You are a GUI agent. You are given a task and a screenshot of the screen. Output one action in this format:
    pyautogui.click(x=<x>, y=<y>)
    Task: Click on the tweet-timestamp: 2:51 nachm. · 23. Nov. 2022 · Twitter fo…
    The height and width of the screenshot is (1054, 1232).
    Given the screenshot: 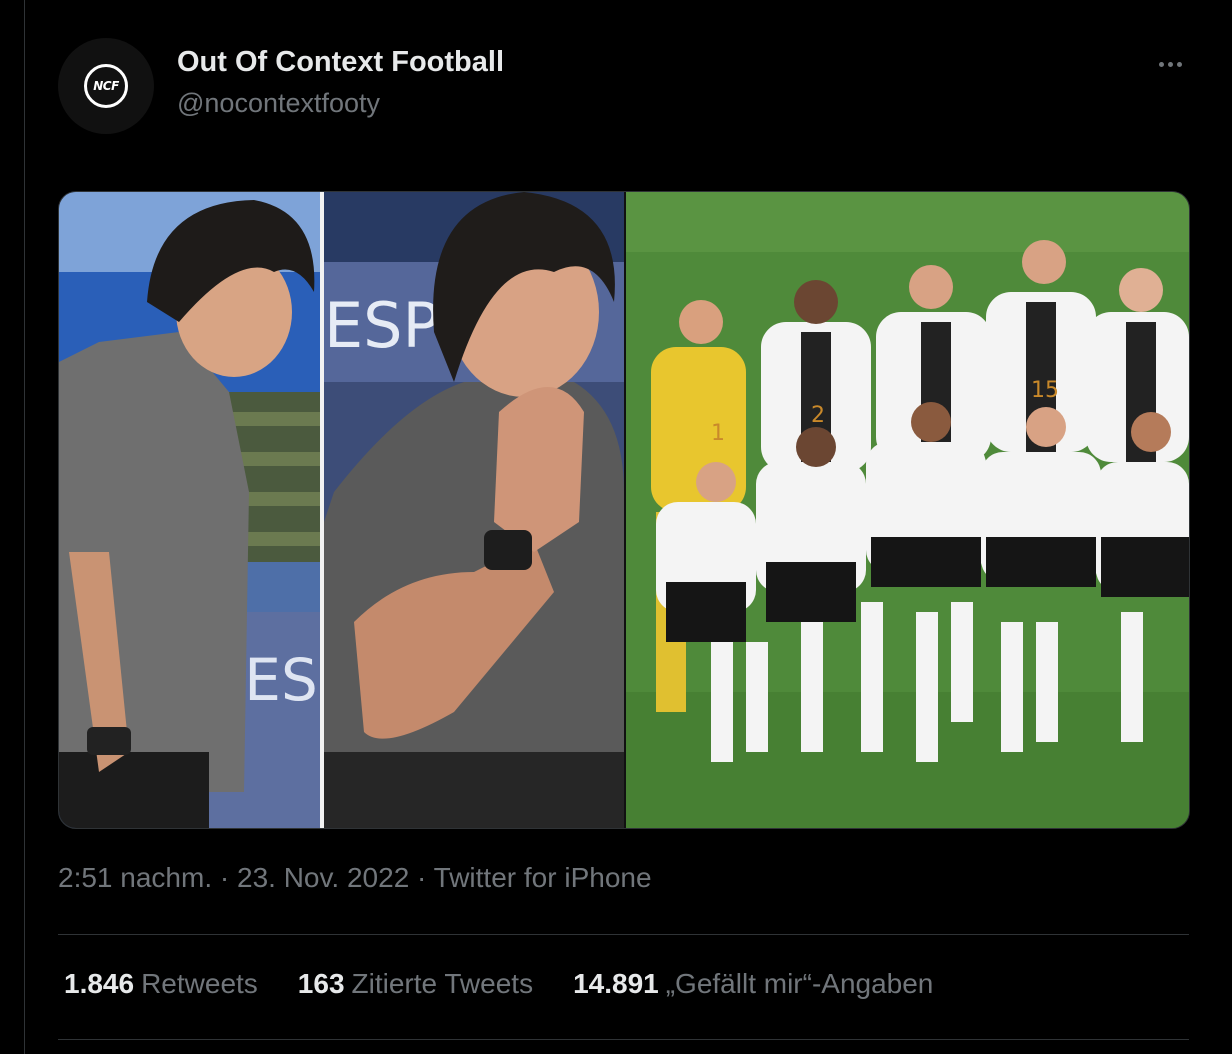 What is the action you would take?
    pyautogui.click(x=355, y=878)
    